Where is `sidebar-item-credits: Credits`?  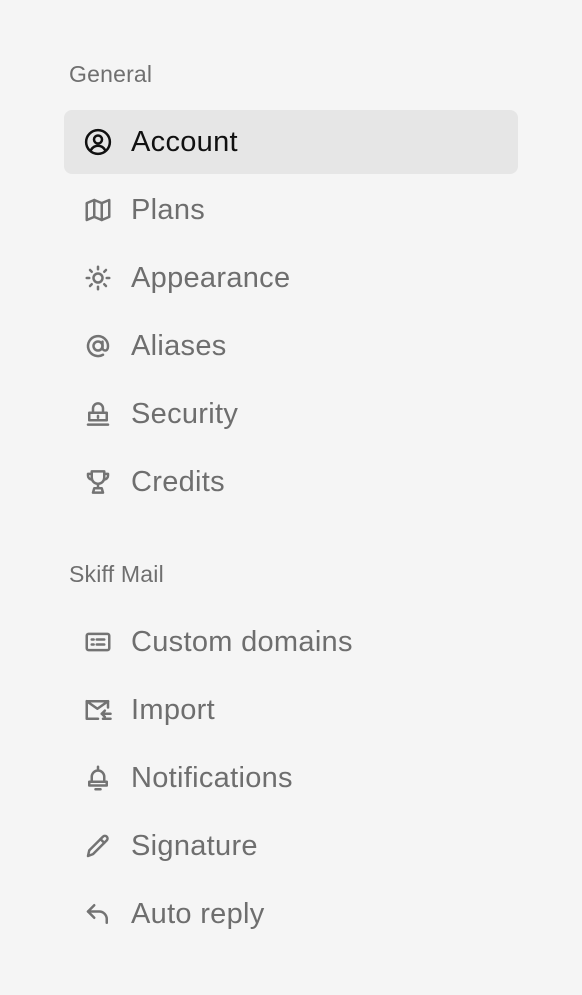
sidebar-item-credits: Credits is located at coordinates (291, 482).